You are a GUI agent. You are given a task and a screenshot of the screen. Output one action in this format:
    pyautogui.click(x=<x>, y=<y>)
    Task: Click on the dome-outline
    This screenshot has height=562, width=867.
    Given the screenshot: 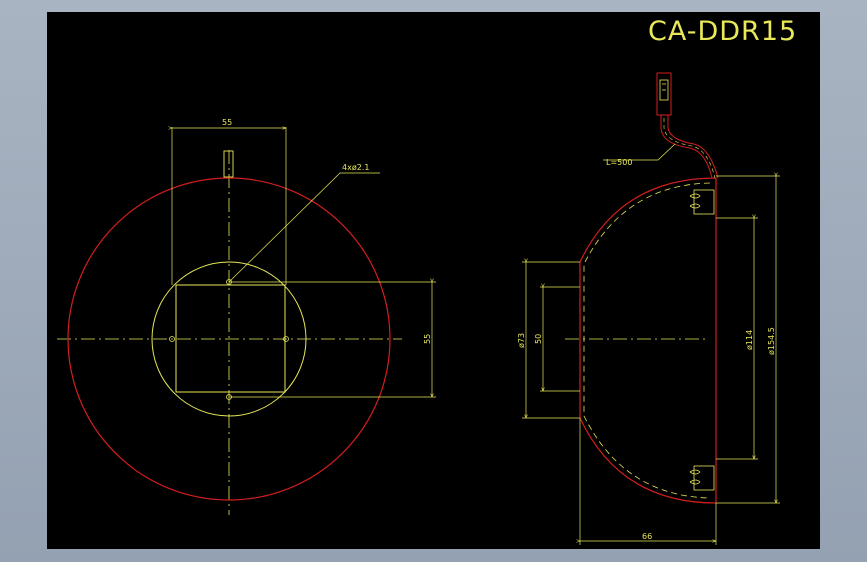 What is the action you would take?
    pyautogui.click(x=648, y=340)
    